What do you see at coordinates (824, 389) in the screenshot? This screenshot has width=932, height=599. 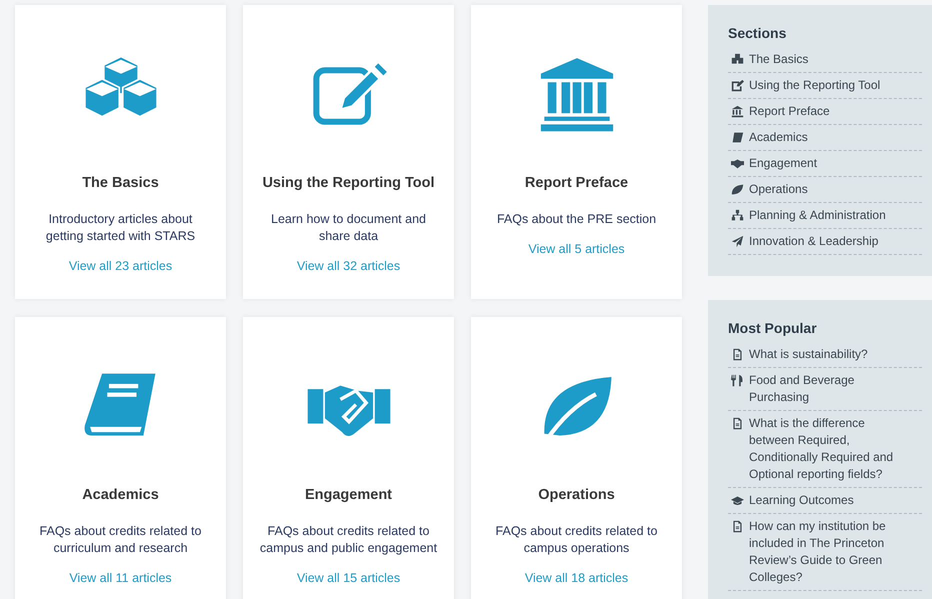 I see `sidebar-link: Food and Beverage Purchasing` at bounding box center [824, 389].